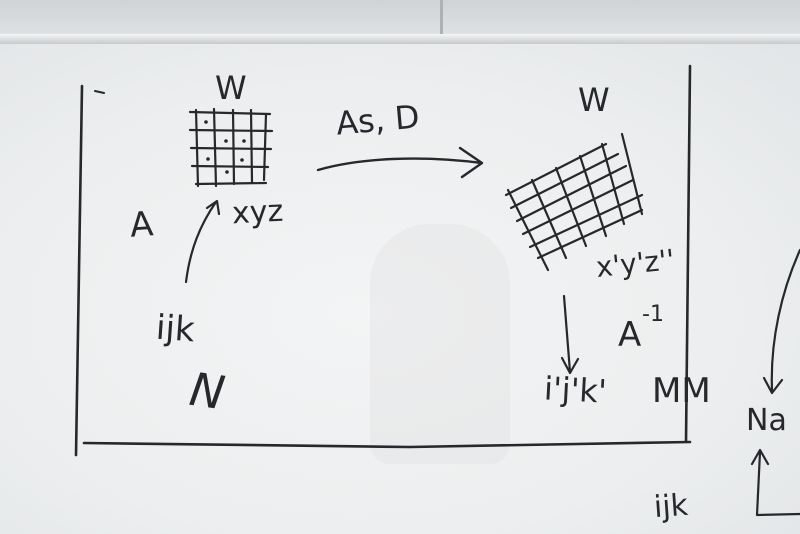  Describe the element at coordinates (231, 88) in the screenshot. I see `label-w-left: W` at that location.